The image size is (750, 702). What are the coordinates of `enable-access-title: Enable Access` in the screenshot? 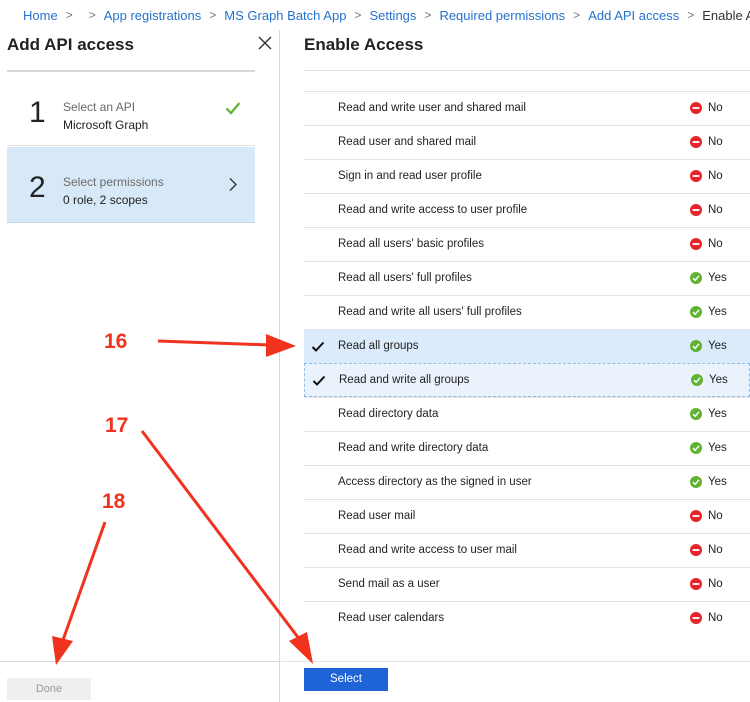 It's located at (364, 44).